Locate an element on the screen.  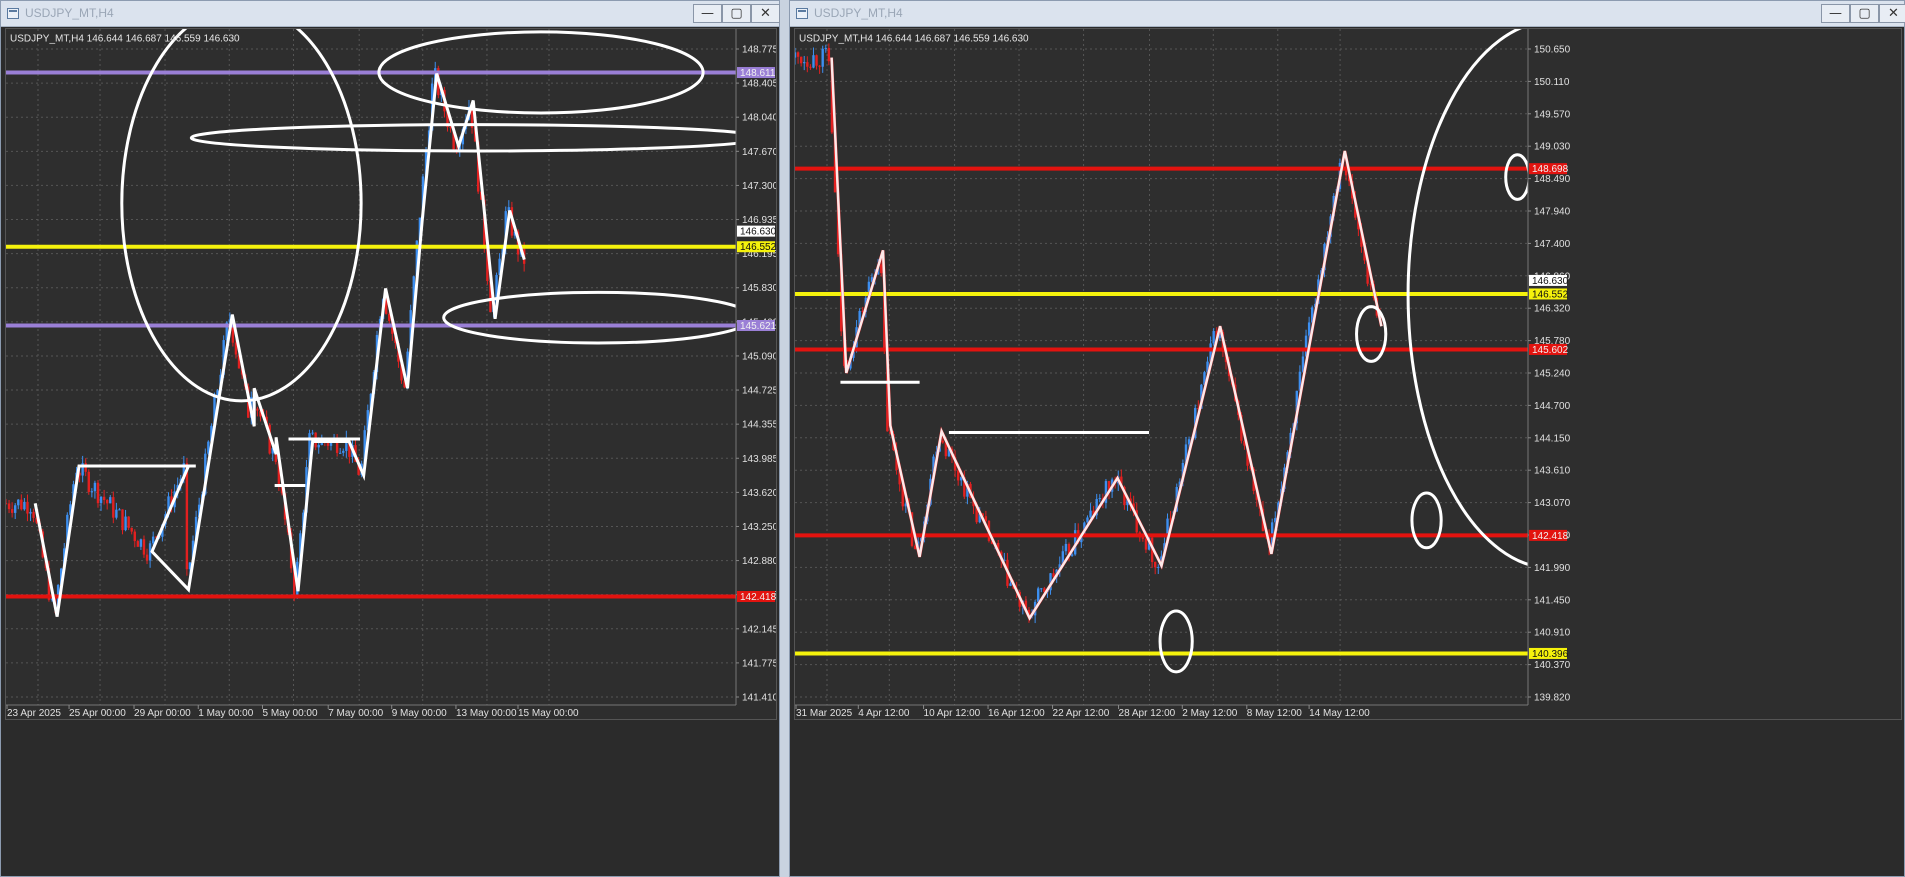
time-label: 10 Apr 12:00 is located at coordinates (952, 713).